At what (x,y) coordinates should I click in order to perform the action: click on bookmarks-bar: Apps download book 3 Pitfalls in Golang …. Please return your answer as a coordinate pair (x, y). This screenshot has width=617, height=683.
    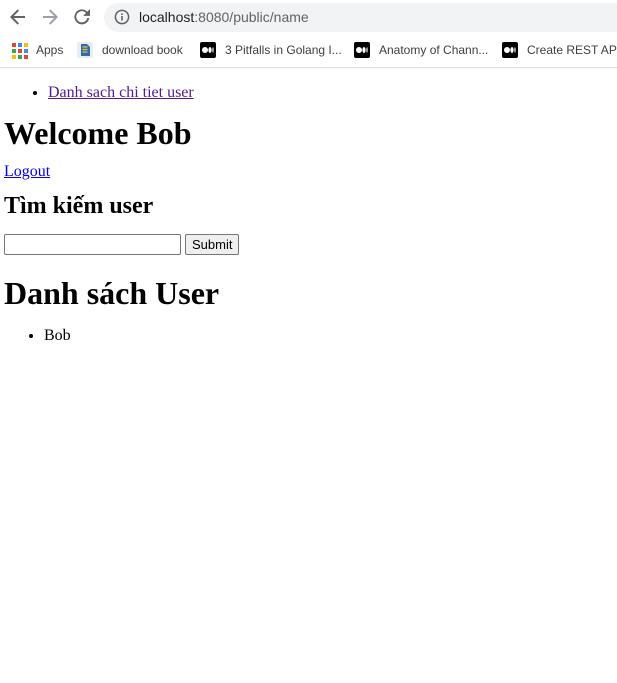
    Looking at the image, I should click on (308, 50).